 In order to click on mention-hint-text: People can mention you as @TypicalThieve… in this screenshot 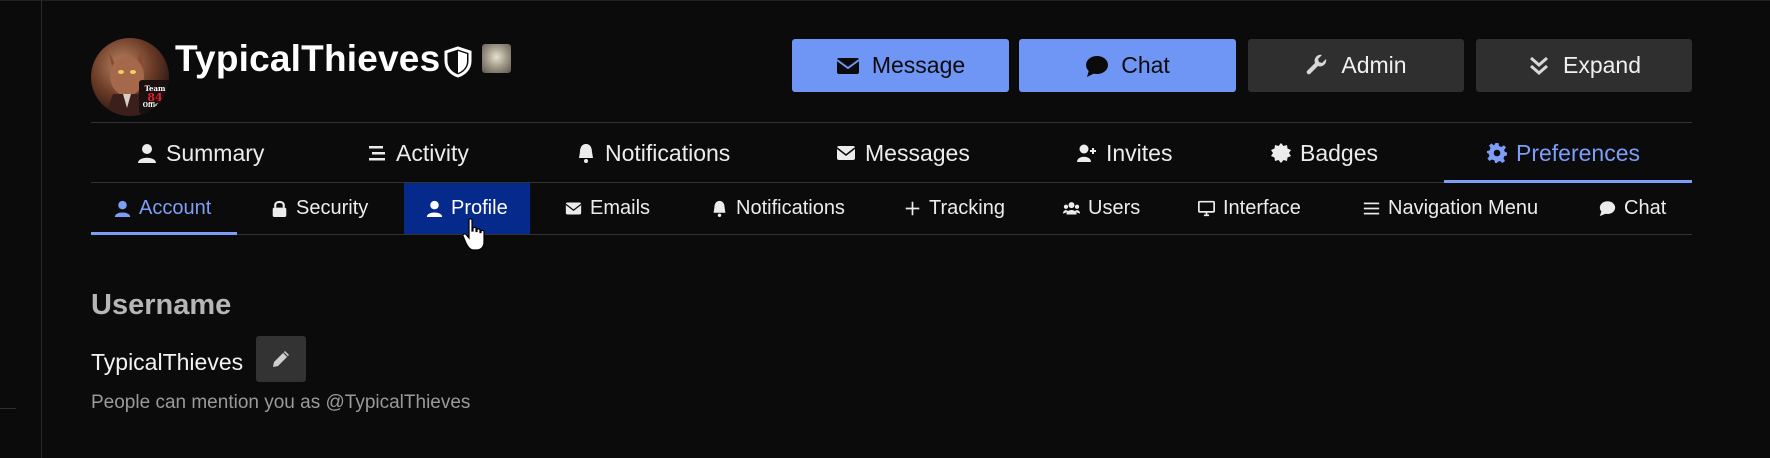, I will do `click(281, 402)`.